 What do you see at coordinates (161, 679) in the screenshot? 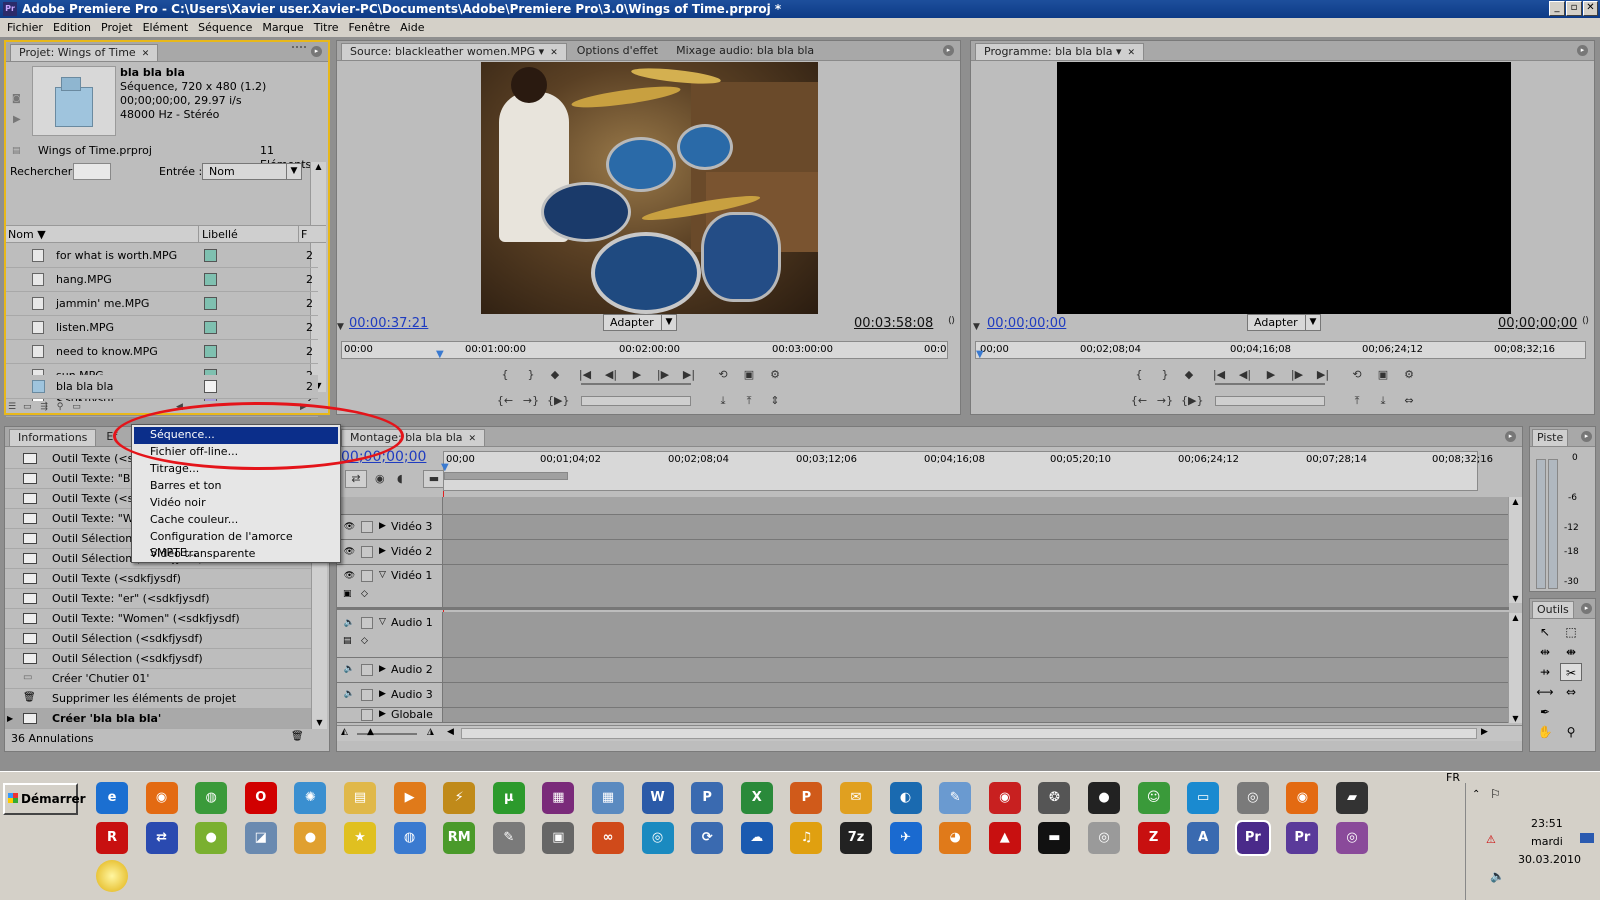
I see `history-item: ▭ Créer 'Chutier 01'` at bounding box center [161, 679].